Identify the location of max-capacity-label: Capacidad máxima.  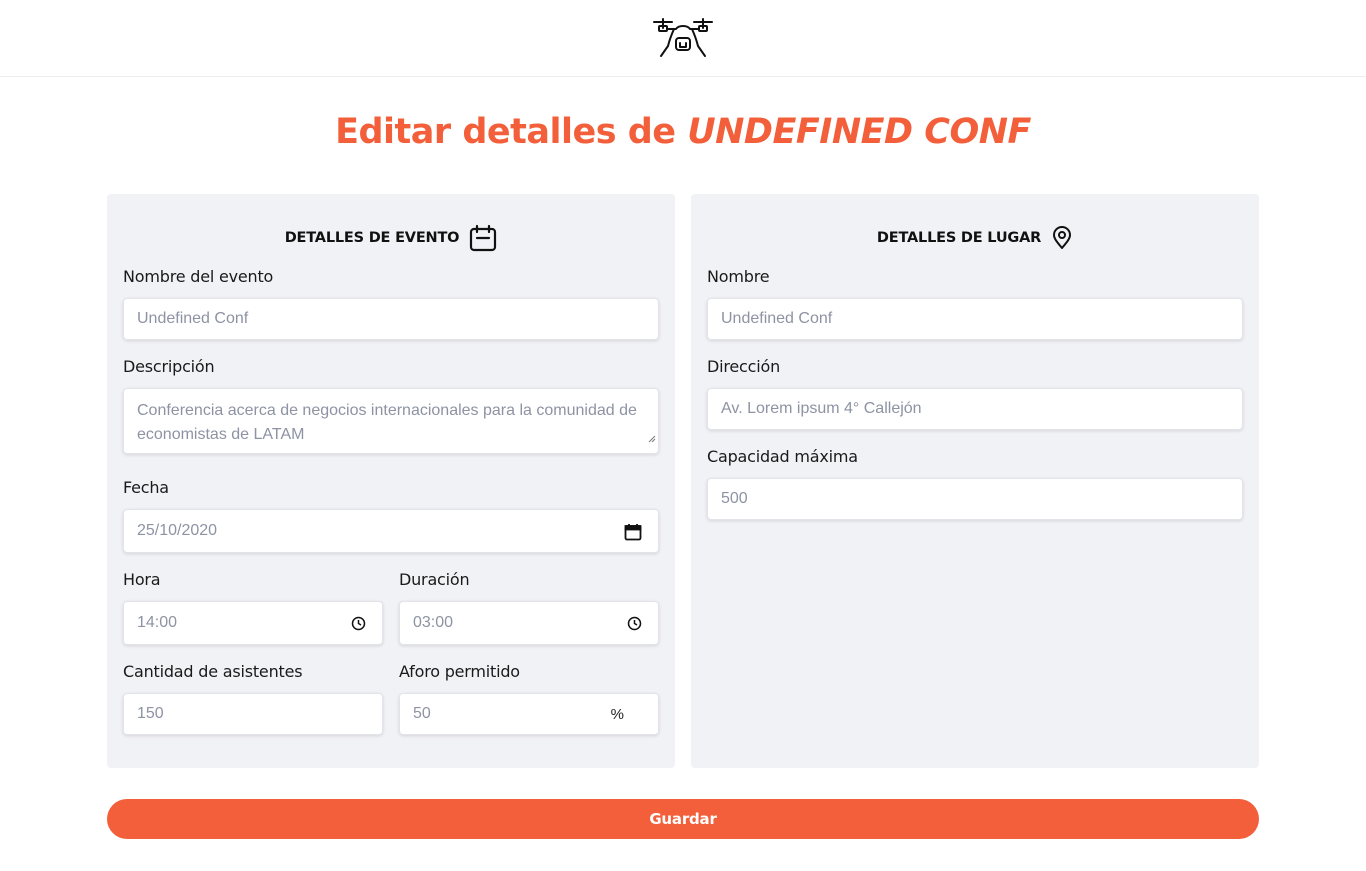
(782, 456).